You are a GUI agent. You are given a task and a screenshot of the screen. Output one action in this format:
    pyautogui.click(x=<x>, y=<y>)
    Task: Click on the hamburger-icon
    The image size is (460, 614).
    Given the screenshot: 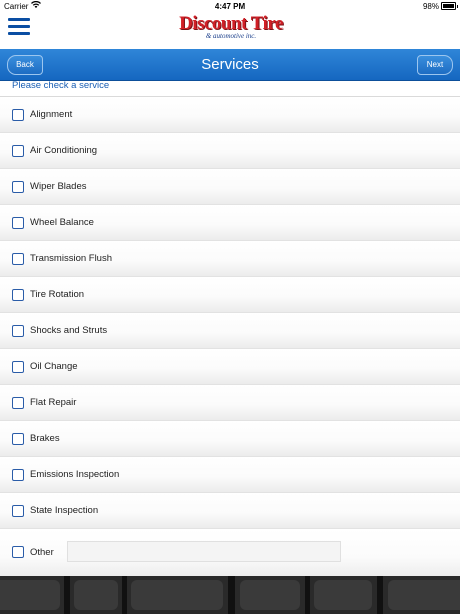 What is the action you would take?
    pyautogui.click(x=19, y=26)
    